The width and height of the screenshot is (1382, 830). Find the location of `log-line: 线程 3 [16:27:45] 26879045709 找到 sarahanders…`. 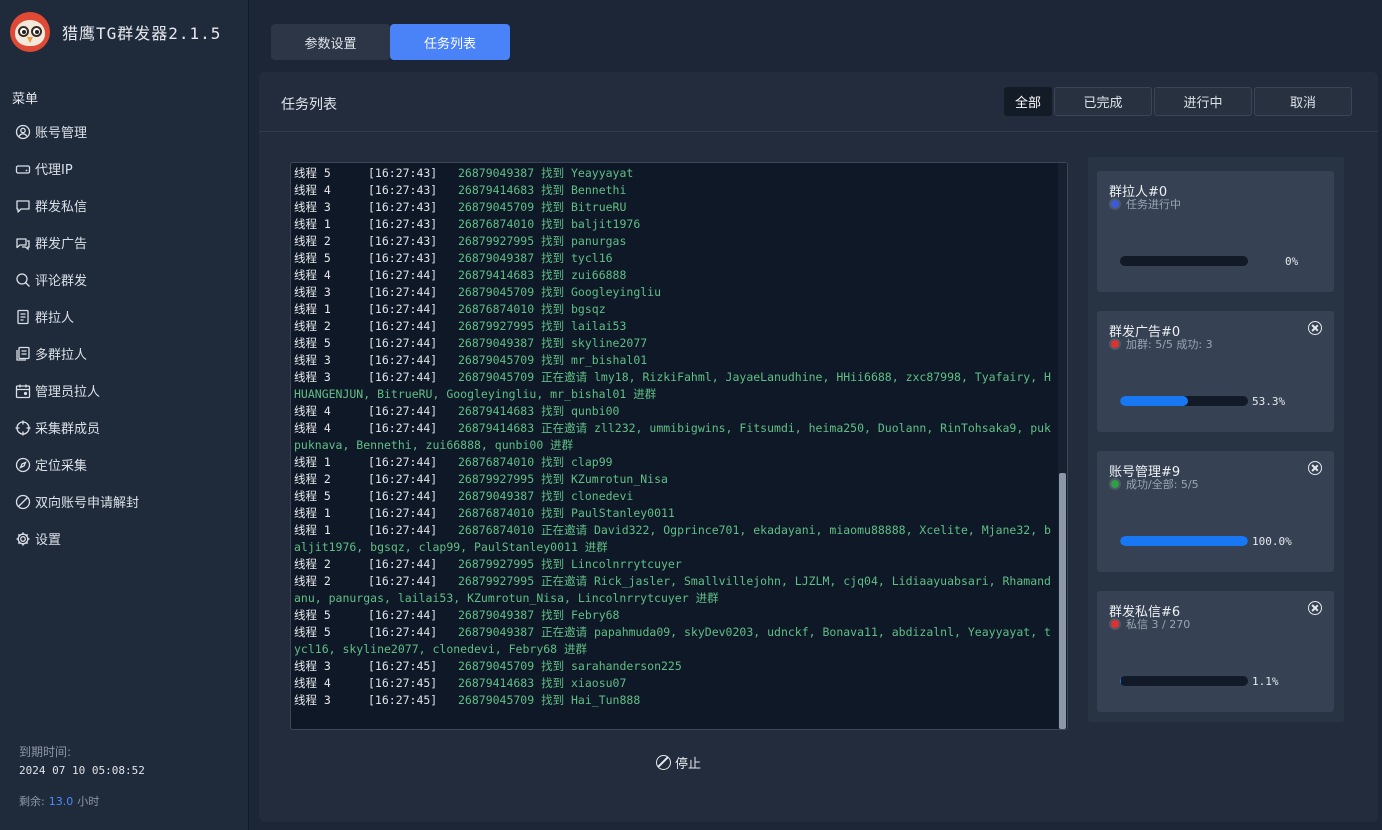

log-line: 线程 3 [16:27:45] 26879045709 找到 sarahanders… is located at coordinates (674, 666).